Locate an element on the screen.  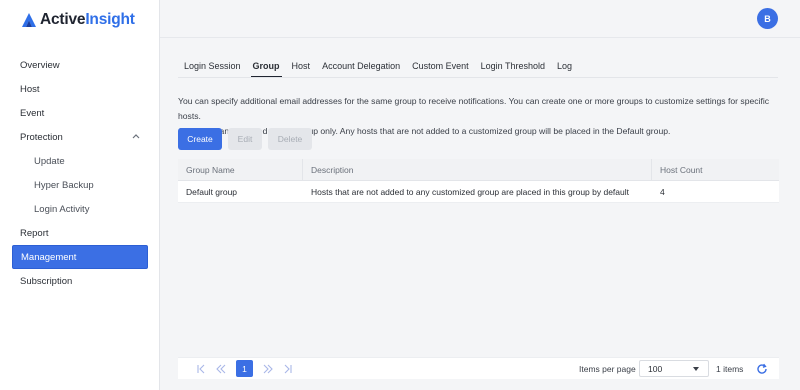
tab-label: Custom Event is located at coordinates (440, 66).